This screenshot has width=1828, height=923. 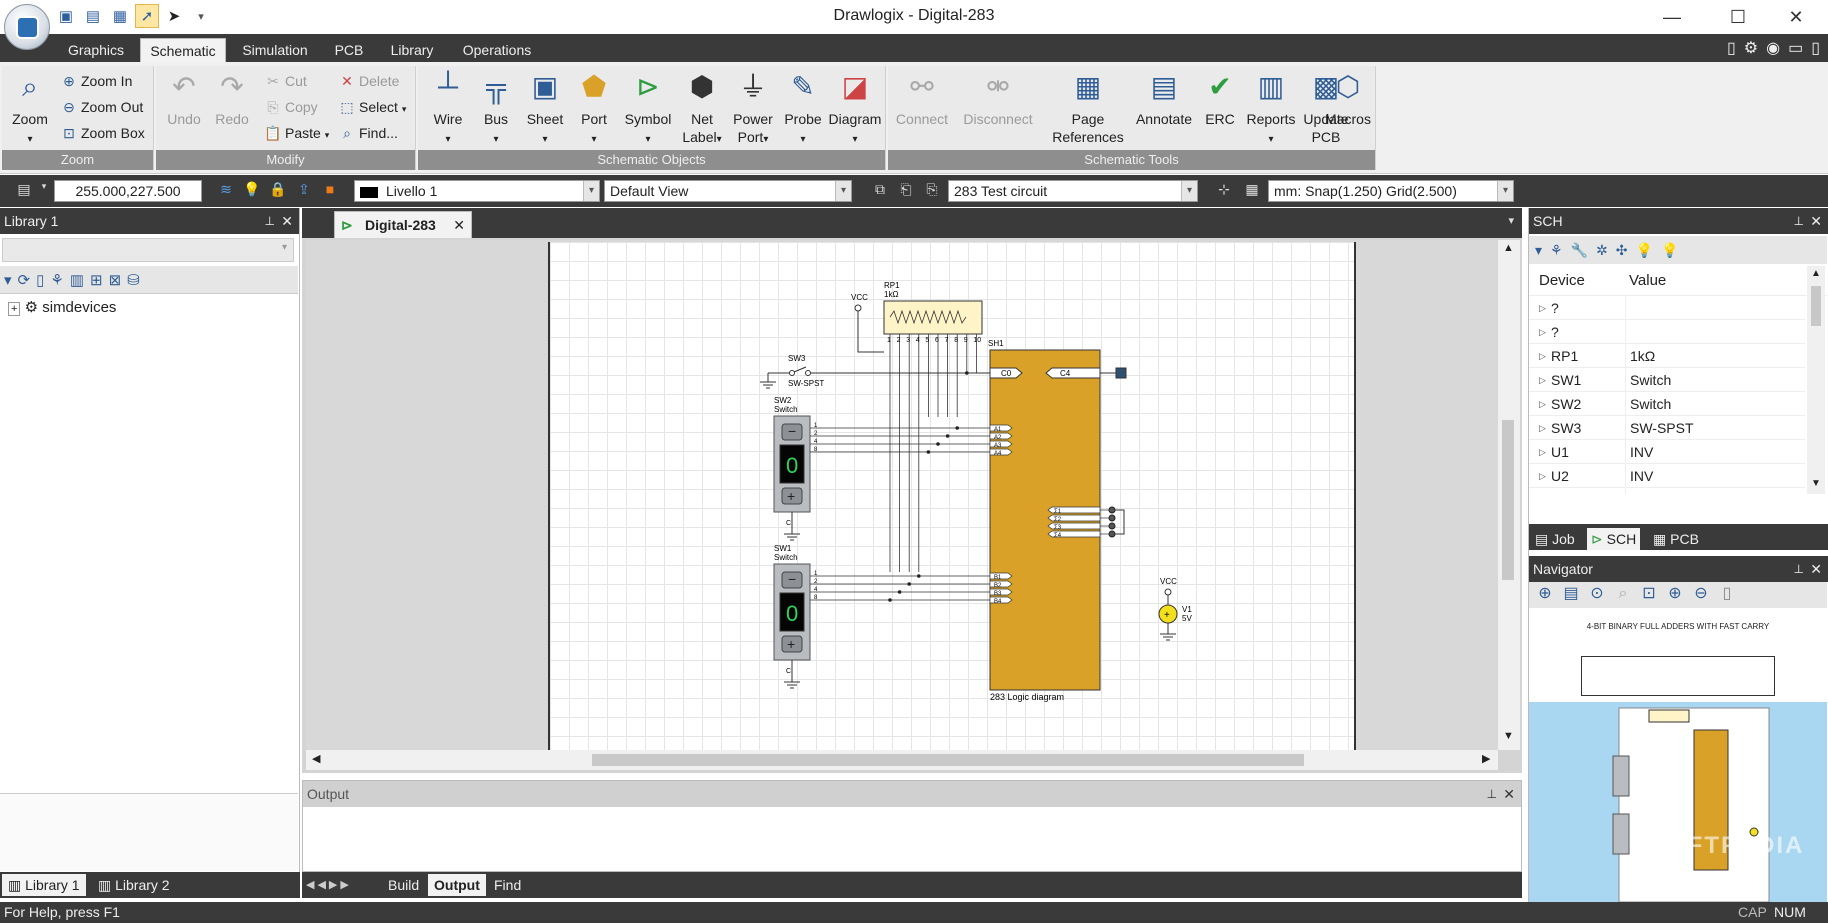 What do you see at coordinates (496, 108) in the screenshot?
I see `bus-button: ╦ Bus ▾` at bounding box center [496, 108].